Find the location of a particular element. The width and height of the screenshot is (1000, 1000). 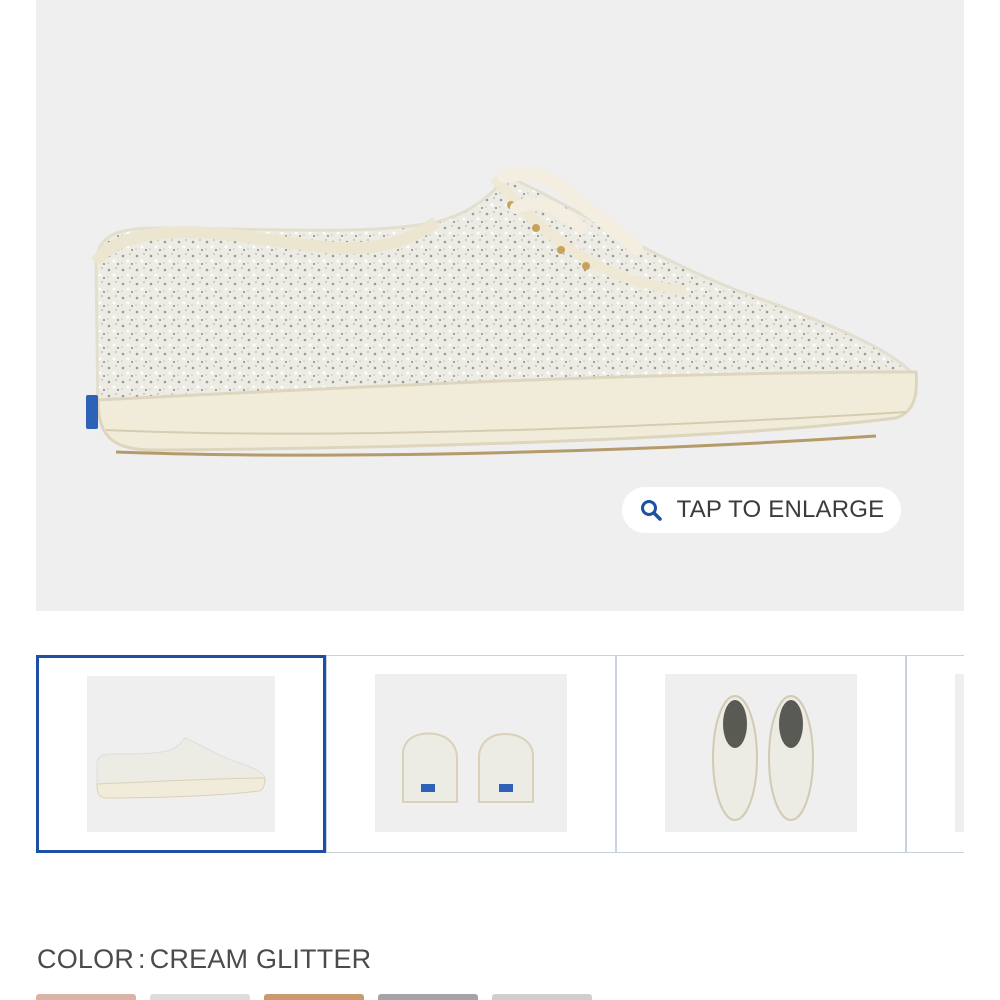

tap-to-enlarge-button: TAP TO ENLARGE is located at coordinates (761, 510).